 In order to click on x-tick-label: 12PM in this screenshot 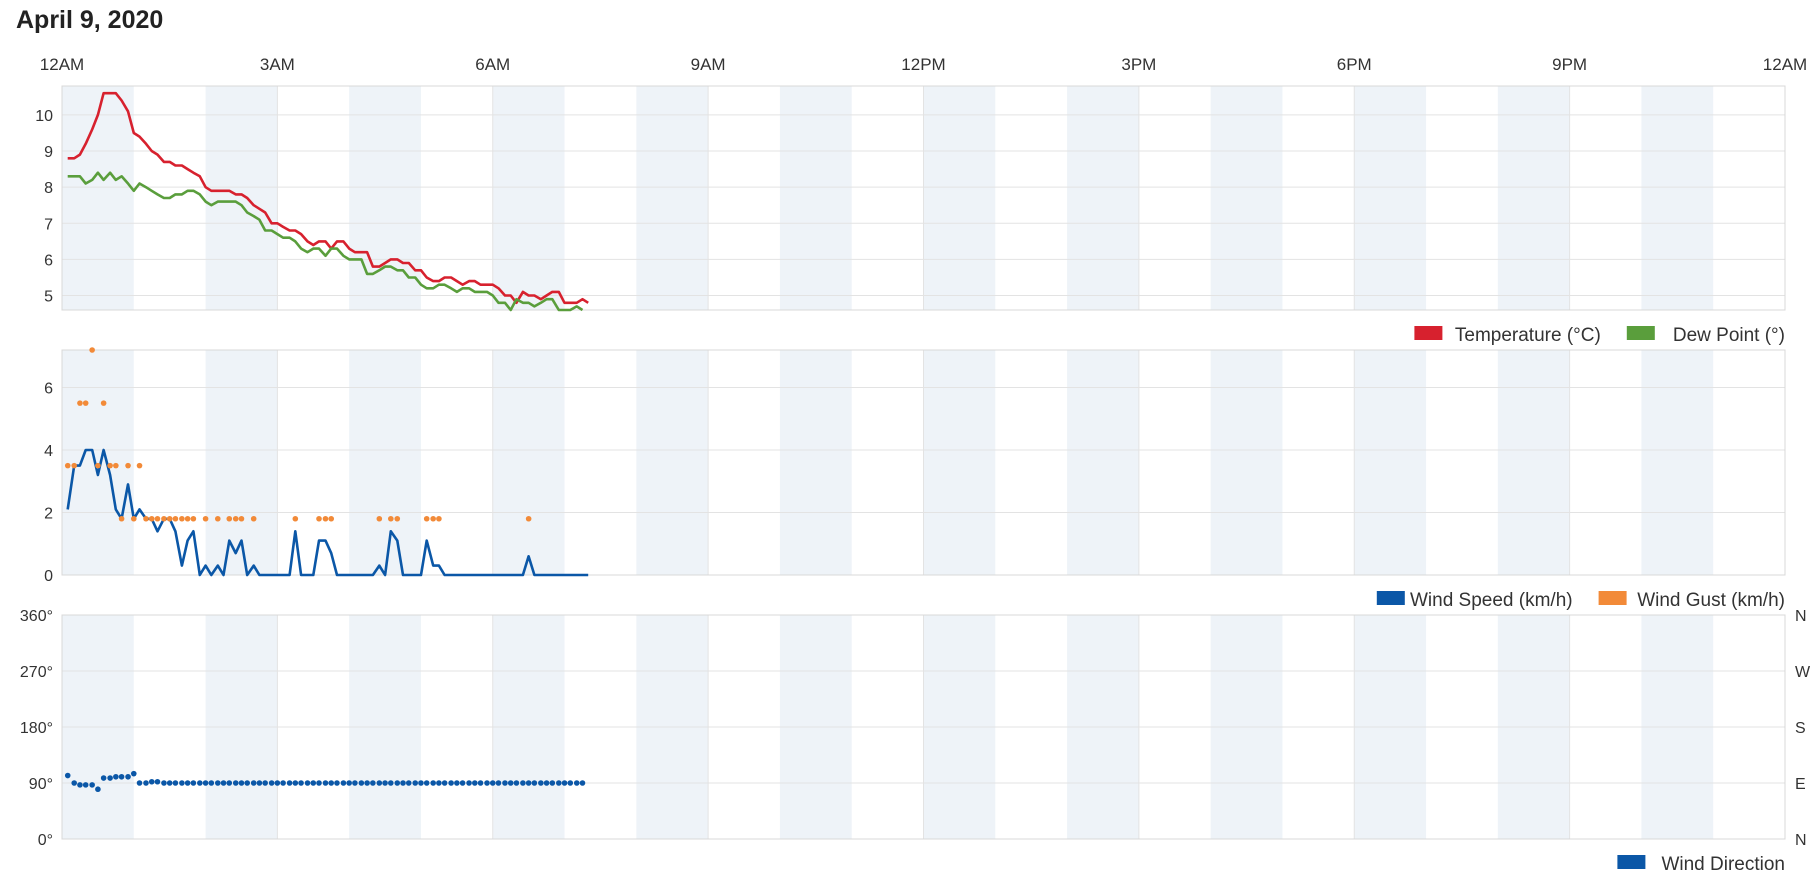, I will do `click(923, 64)`.